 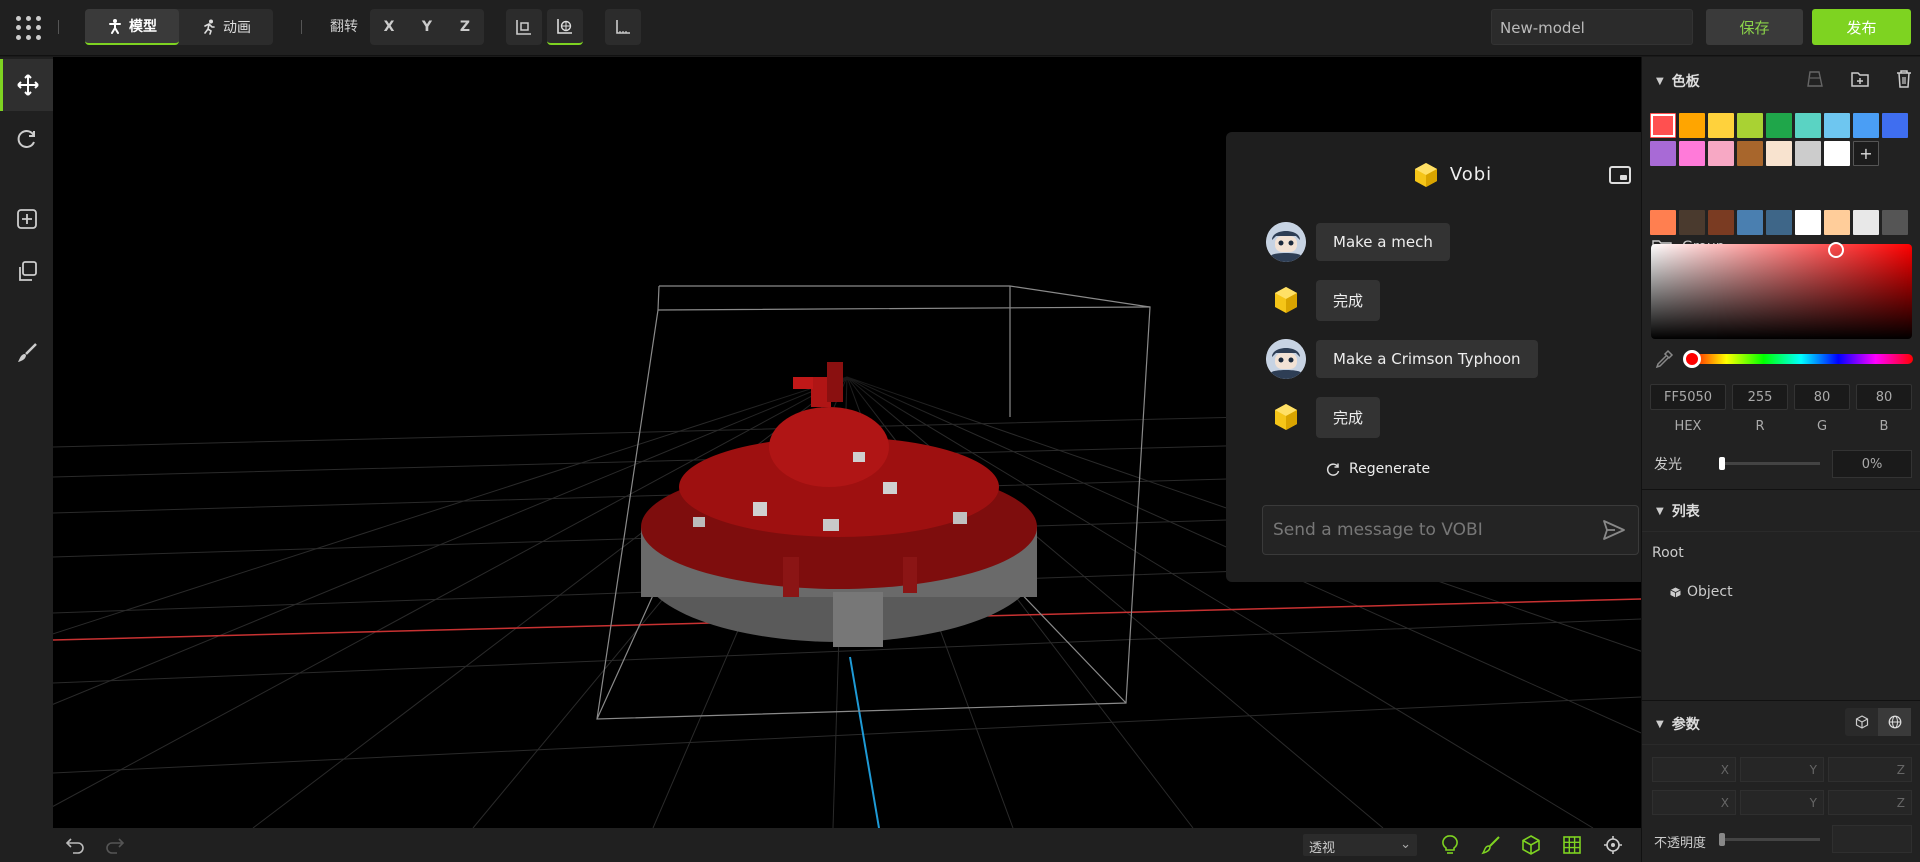 What do you see at coordinates (1613, 845) in the screenshot?
I see `focus-button` at bounding box center [1613, 845].